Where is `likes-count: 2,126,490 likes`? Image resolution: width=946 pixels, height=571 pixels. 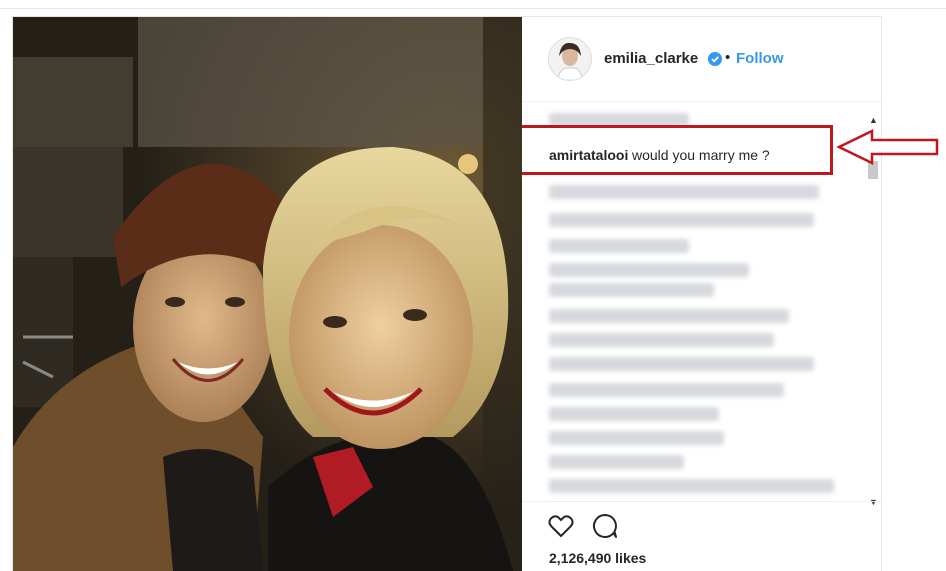
likes-count: 2,126,490 likes is located at coordinates (597, 558).